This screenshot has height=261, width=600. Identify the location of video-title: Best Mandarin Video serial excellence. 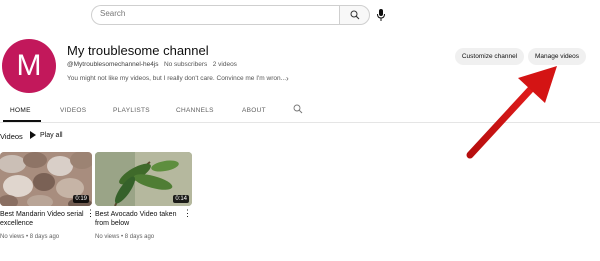
(42, 219).